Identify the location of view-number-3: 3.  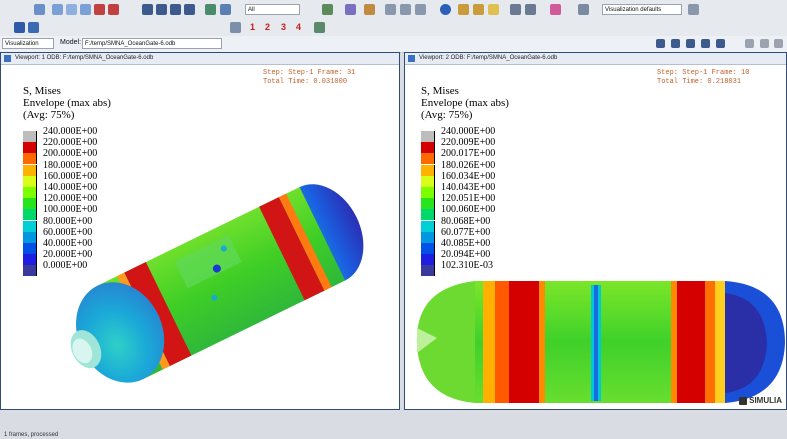
(283, 27).